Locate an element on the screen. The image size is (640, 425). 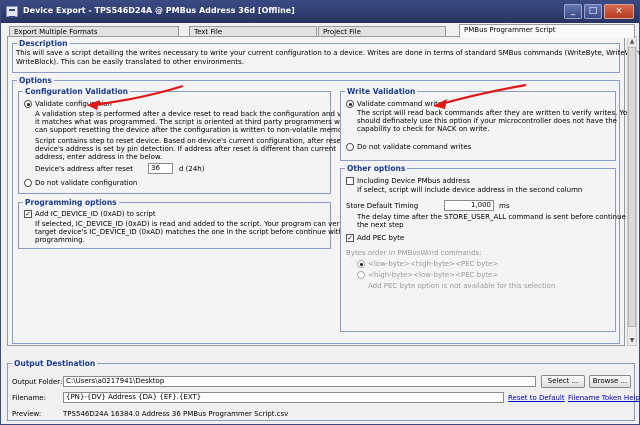
validate-command-writes-label: Validate command writes is located at coordinates (401, 104).